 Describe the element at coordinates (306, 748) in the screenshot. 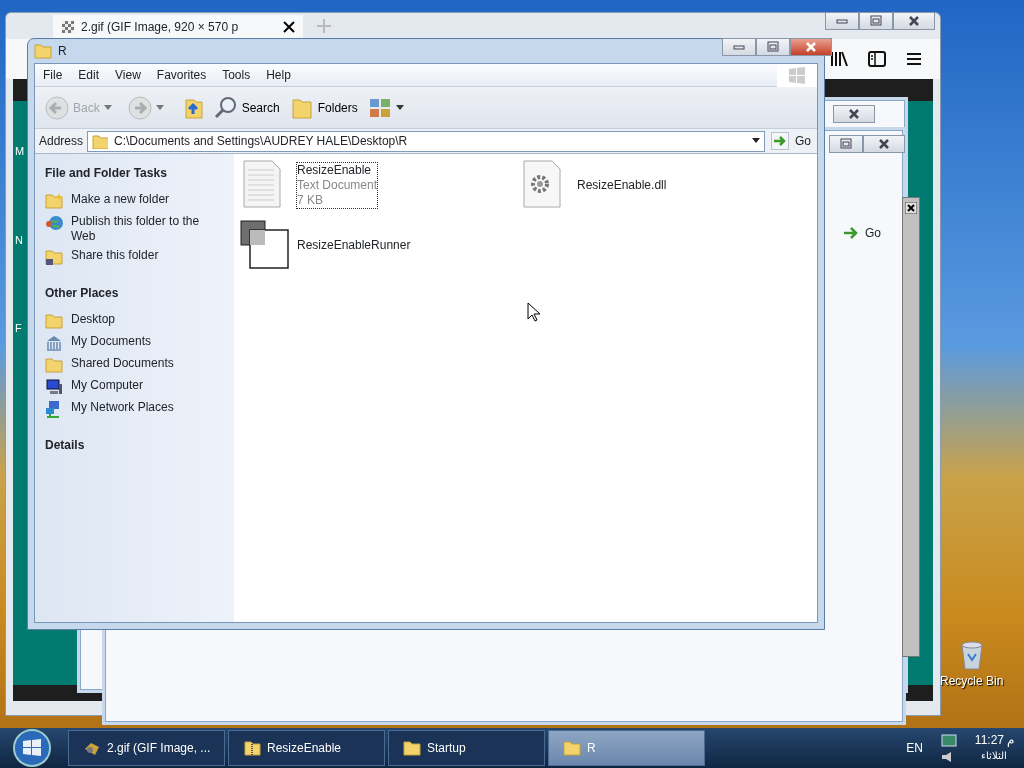

I see `taskbar-button: ResizeEnable` at that location.